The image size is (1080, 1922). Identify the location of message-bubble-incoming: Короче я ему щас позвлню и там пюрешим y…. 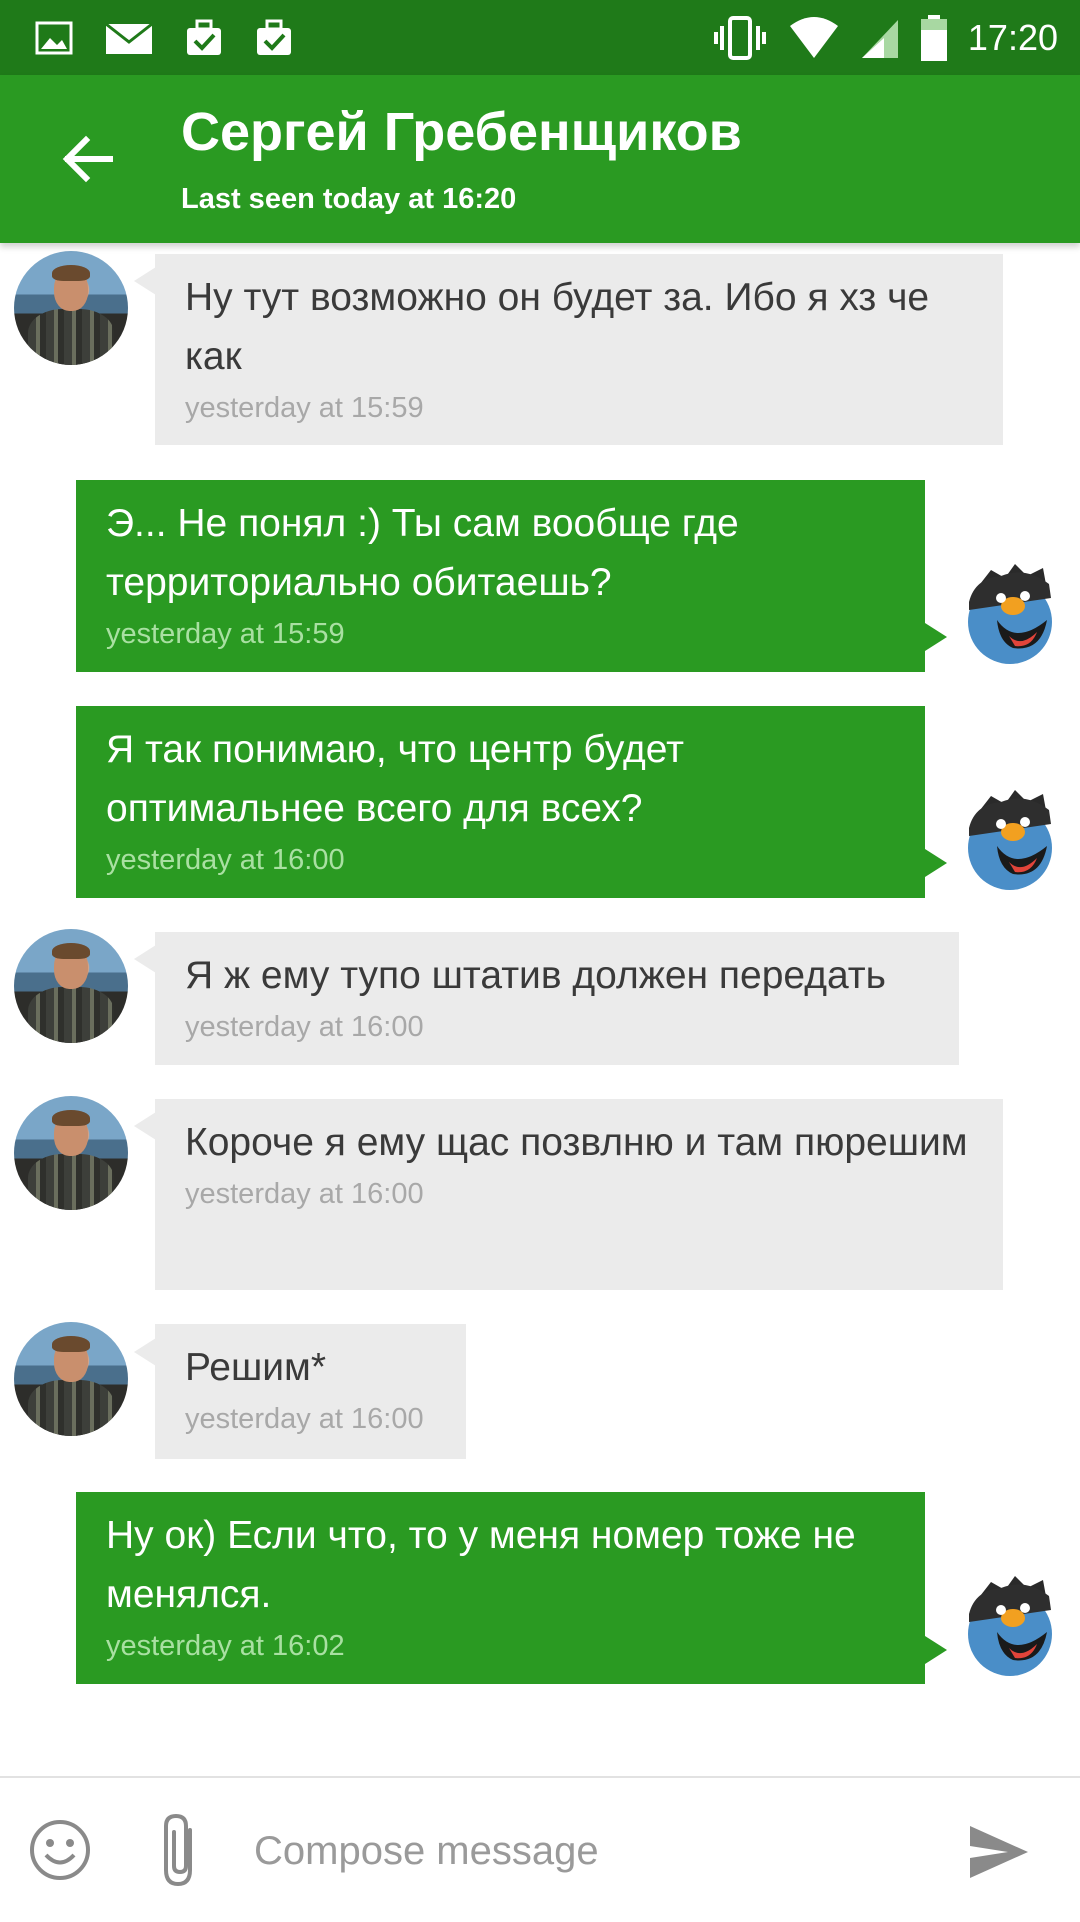
(579, 1194).